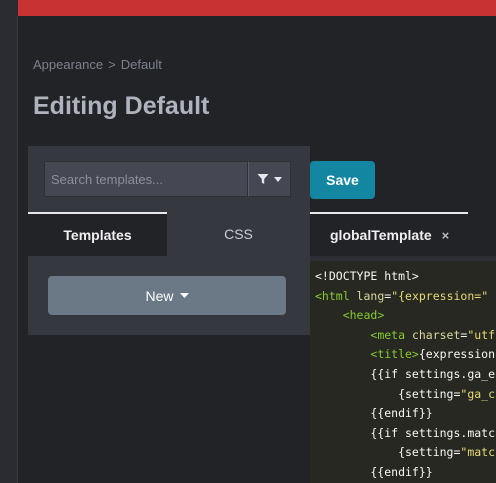 This screenshot has width=496, height=483. I want to click on code-token: "matc, so click(478, 452).